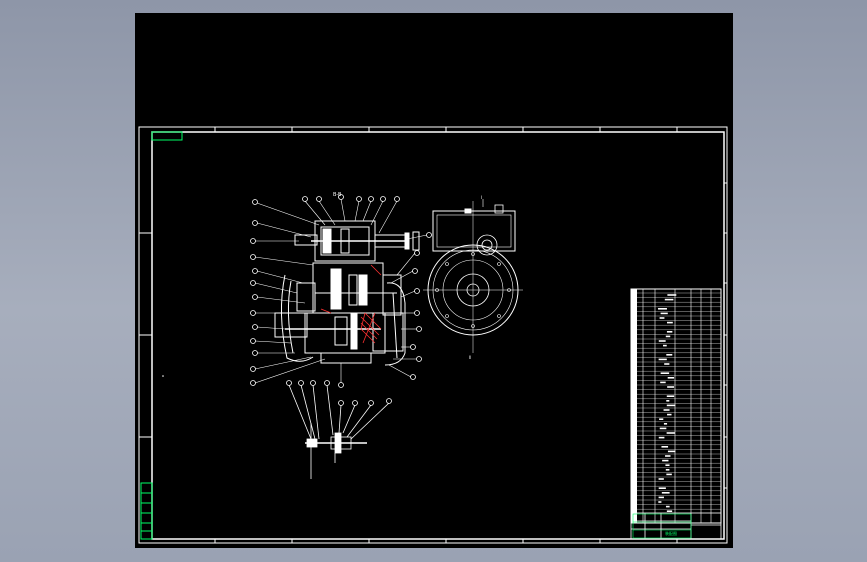  I want to click on side-view-bottom-label: II, so click(470, 357).